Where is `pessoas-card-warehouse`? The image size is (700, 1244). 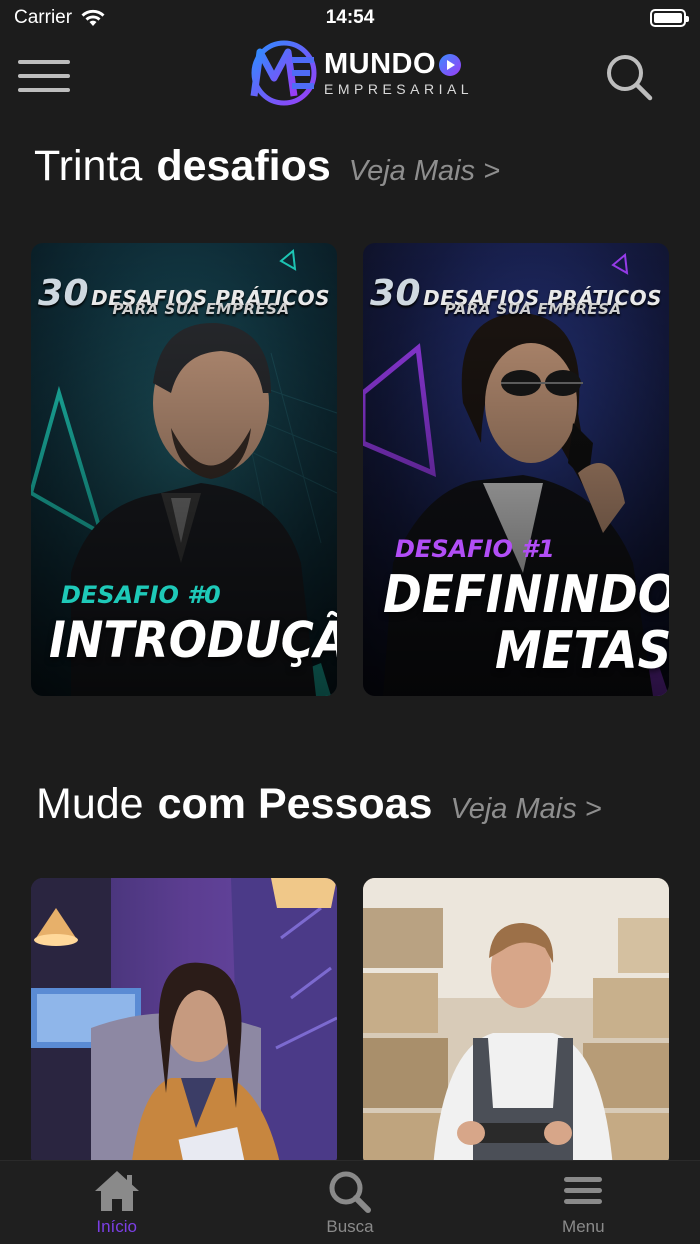 pessoas-card-warehouse is located at coordinates (516, 1023).